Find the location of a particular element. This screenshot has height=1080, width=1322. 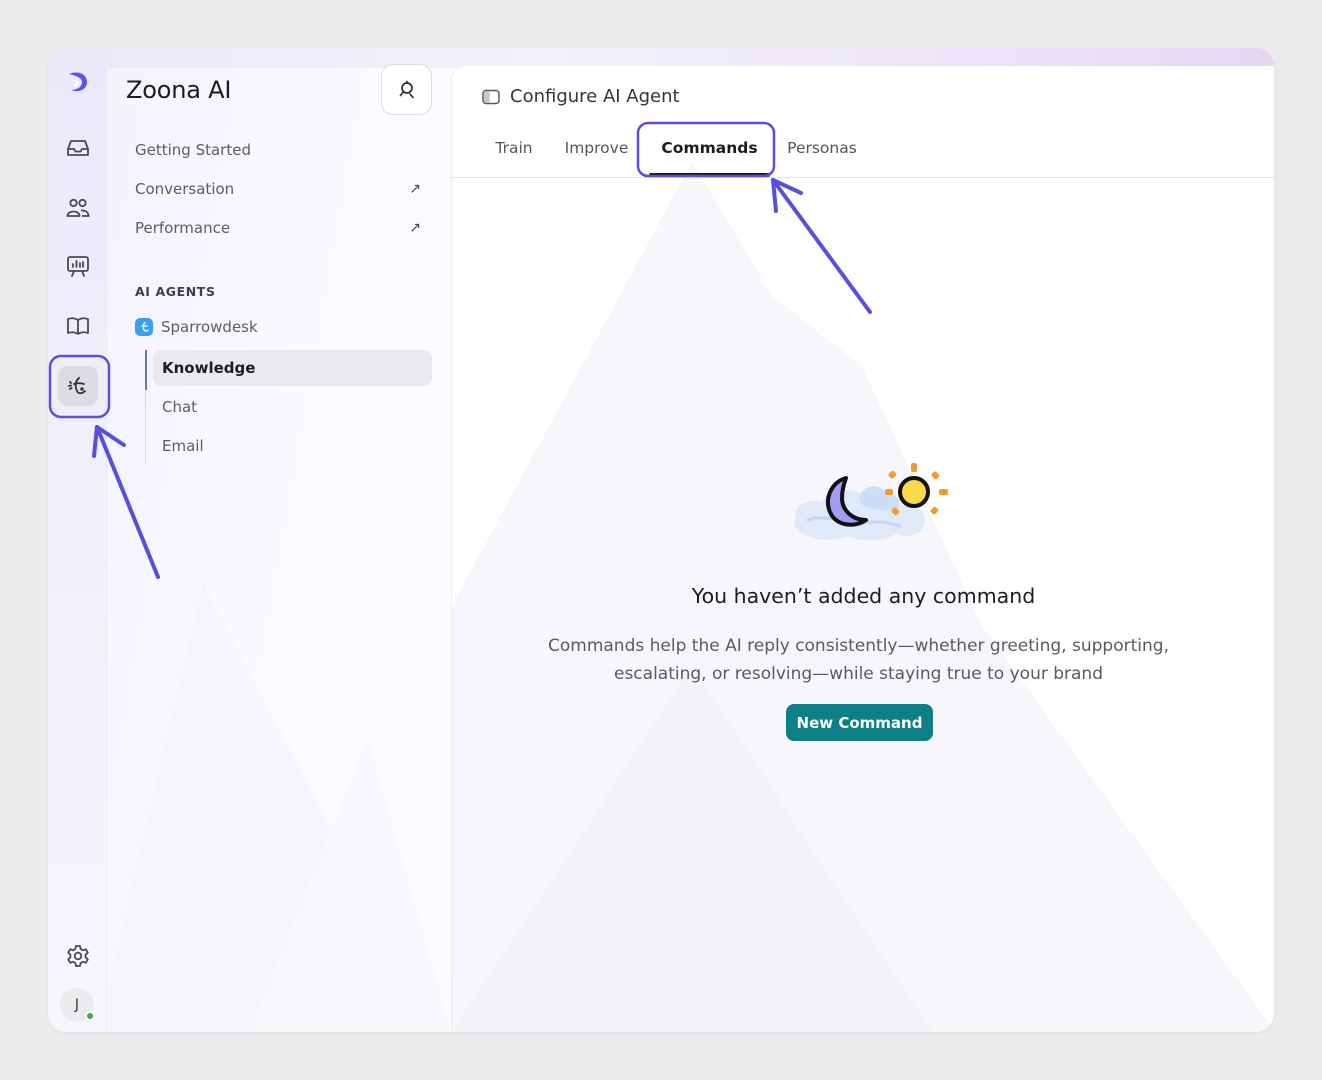

tab-label: Train is located at coordinates (514, 148).